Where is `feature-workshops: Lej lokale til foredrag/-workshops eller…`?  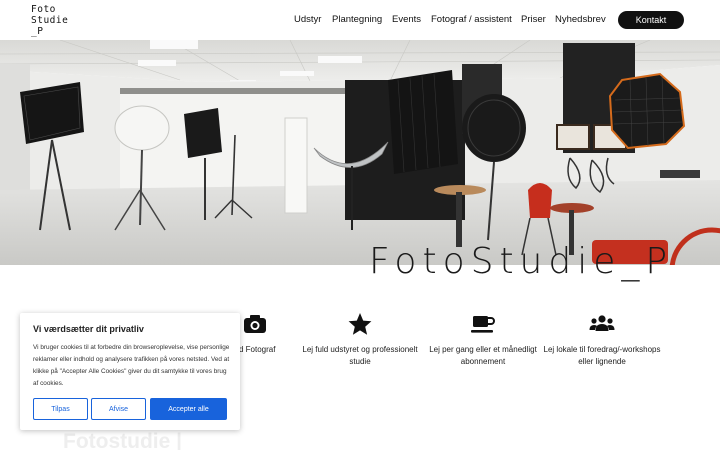
feature-workshops: Lej lokale til foredrag/-workshops eller… is located at coordinates (602, 340).